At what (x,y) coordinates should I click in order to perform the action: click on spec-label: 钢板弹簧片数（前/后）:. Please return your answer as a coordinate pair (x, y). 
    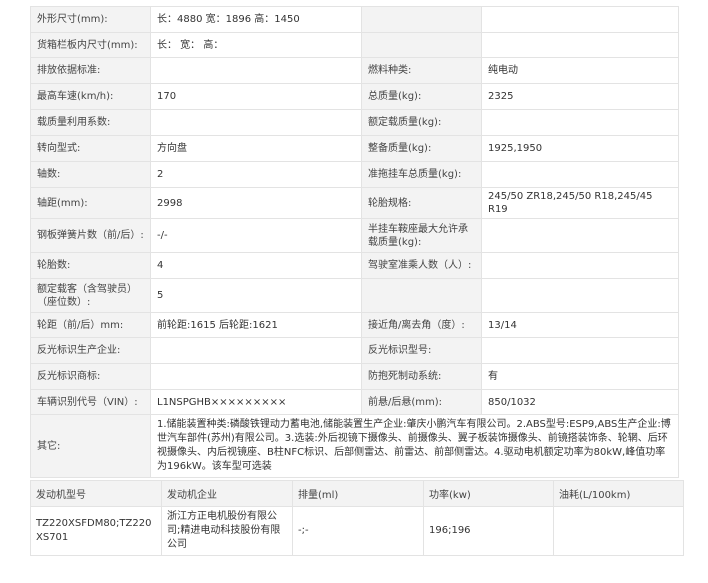
    Looking at the image, I should click on (90, 235).